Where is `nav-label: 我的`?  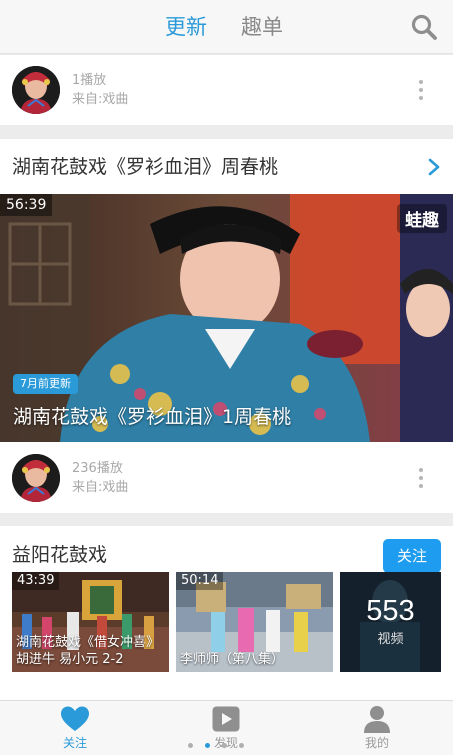
nav-label: 我的 is located at coordinates (376, 743).